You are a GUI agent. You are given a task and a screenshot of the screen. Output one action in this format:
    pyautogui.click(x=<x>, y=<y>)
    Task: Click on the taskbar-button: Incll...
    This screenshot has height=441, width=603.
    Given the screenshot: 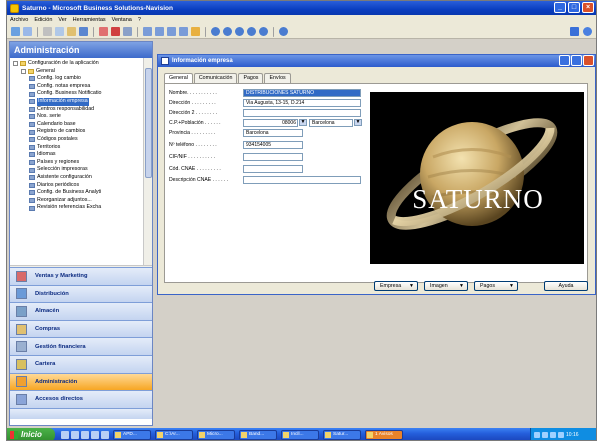 What is the action you would take?
    pyautogui.click(x=300, y=435)
    